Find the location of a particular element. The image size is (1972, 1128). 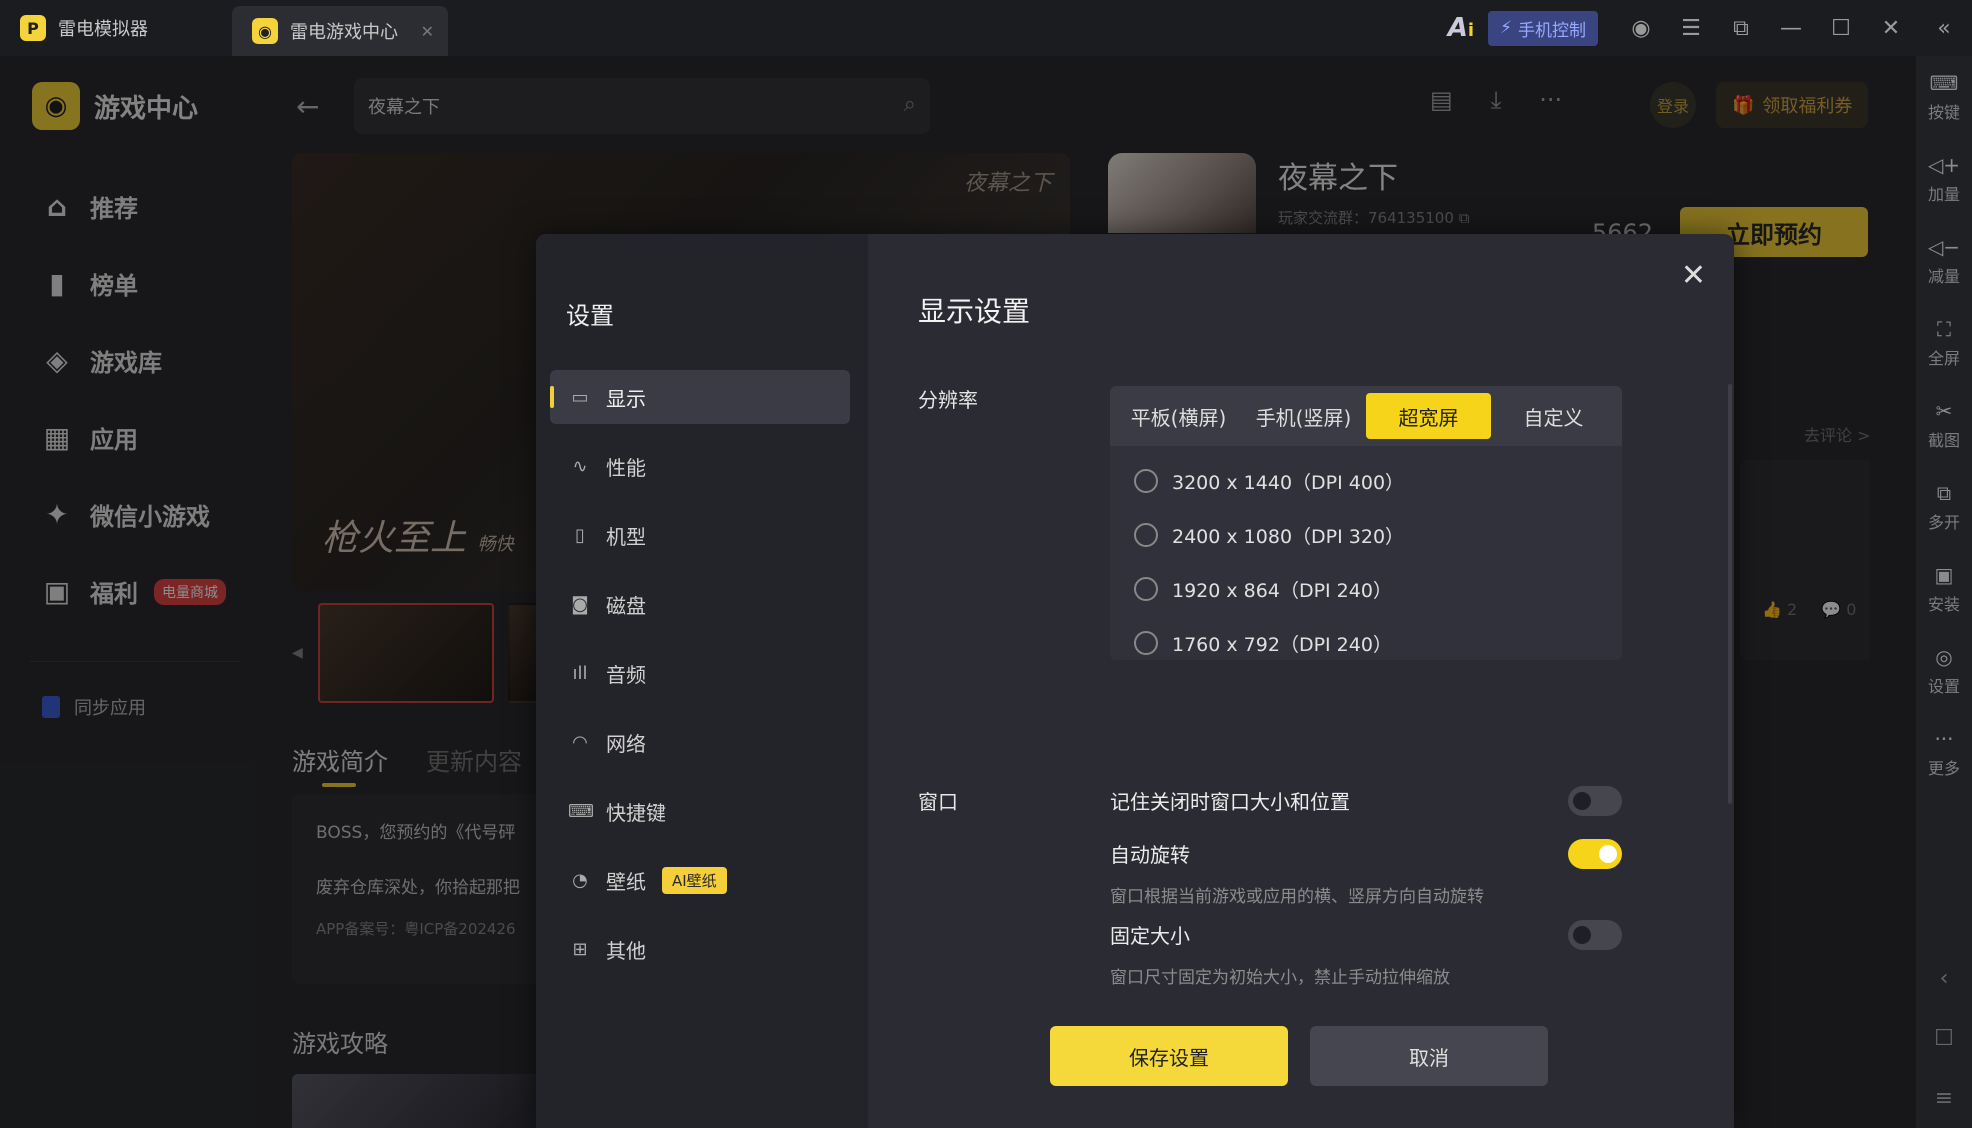

android-nav: ‹ ☐ ≡ is located at coordinates (1944, 1038).